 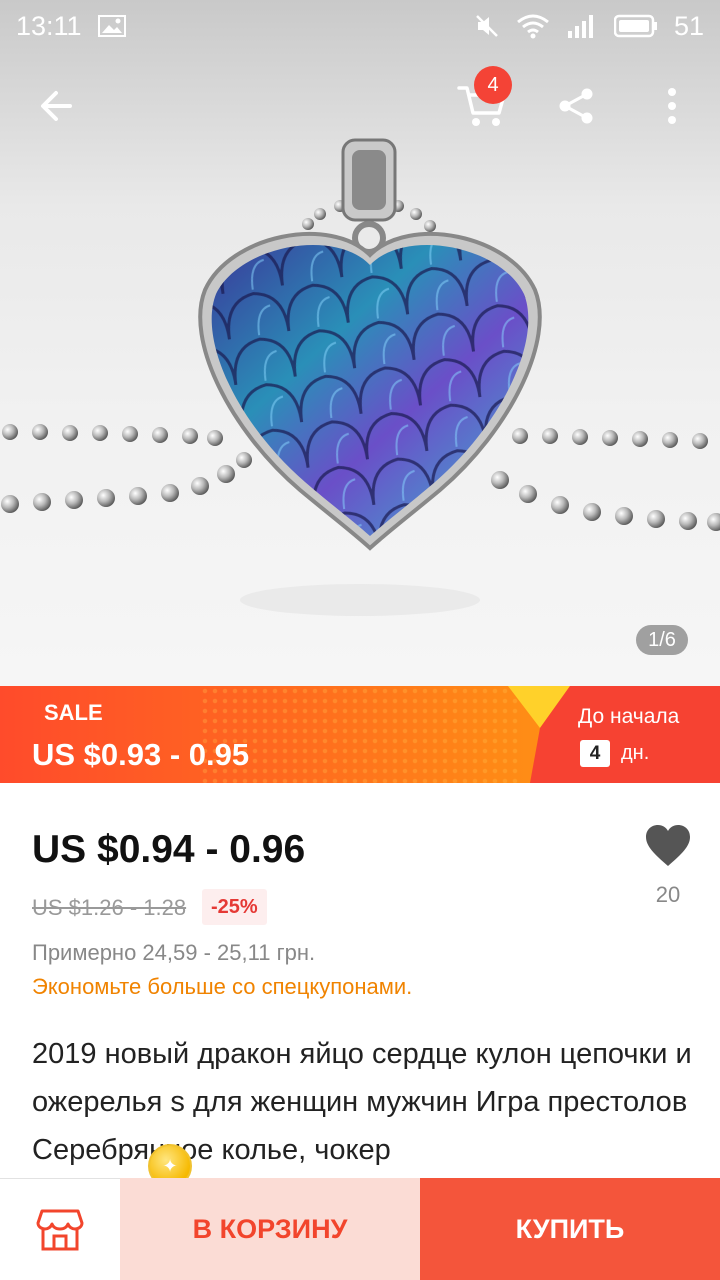 I want to click on clock: 13:11, so click(x=49, y=25).